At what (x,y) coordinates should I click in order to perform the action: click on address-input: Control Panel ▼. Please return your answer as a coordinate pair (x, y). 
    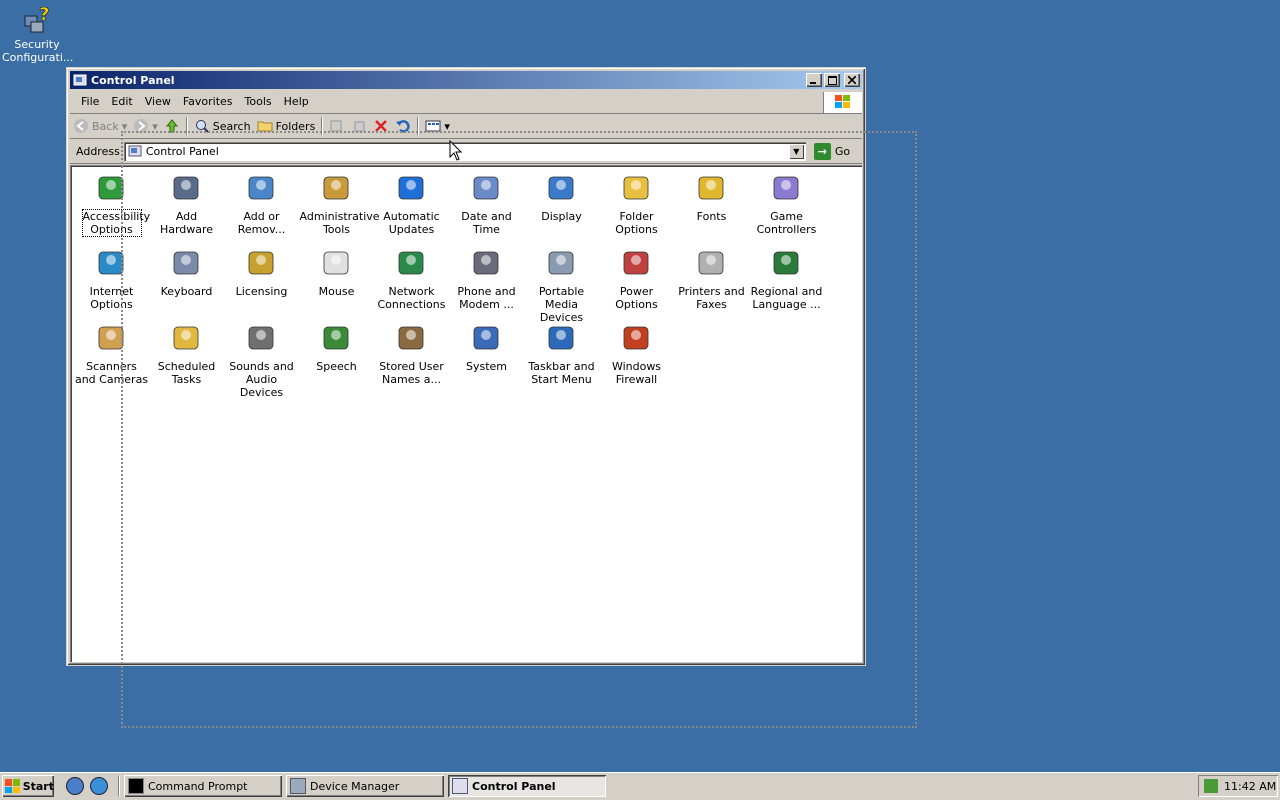
    Looking at the image, I should click on (464, 151).